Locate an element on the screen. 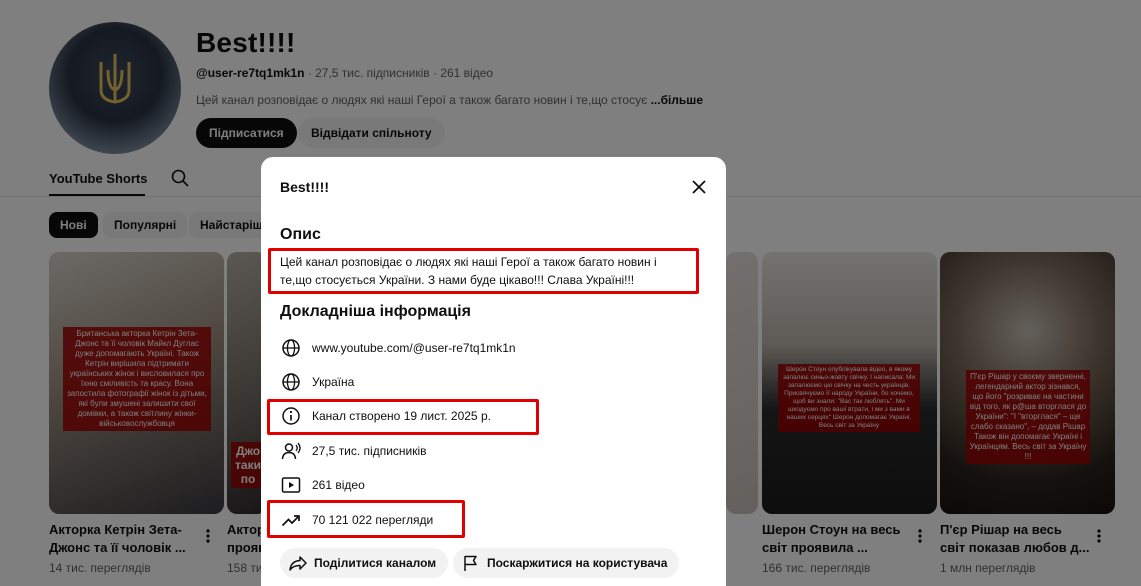 Image resolution: width=1141 pixels, height=586 pixels. share-label: Поділитися каналом is located at coordinates (375, 563).